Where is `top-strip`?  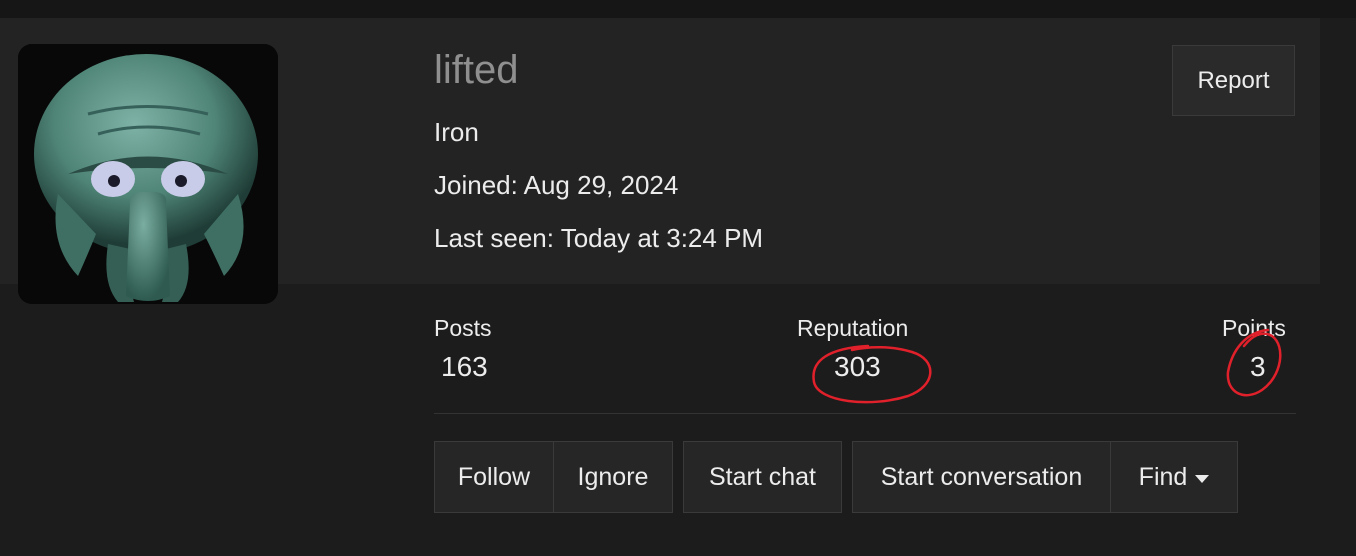 top-strip is located at coordinates (678, 9).